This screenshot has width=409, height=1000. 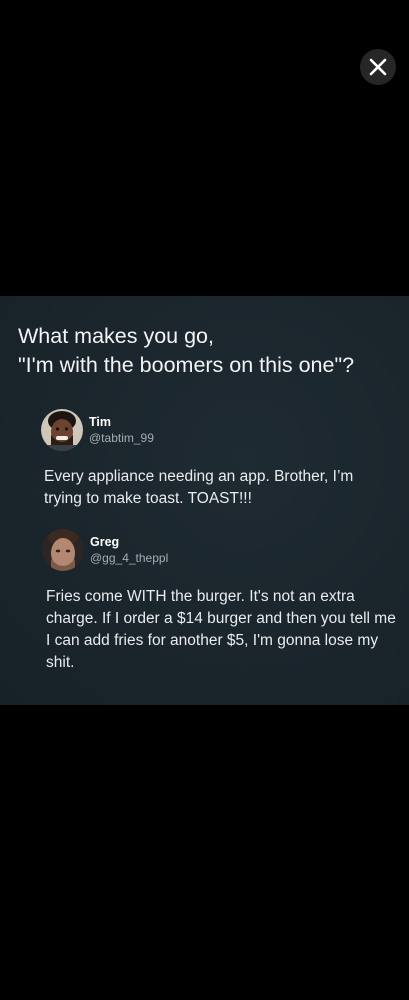 I want to click on close-icon, so click(x=378, y=67).